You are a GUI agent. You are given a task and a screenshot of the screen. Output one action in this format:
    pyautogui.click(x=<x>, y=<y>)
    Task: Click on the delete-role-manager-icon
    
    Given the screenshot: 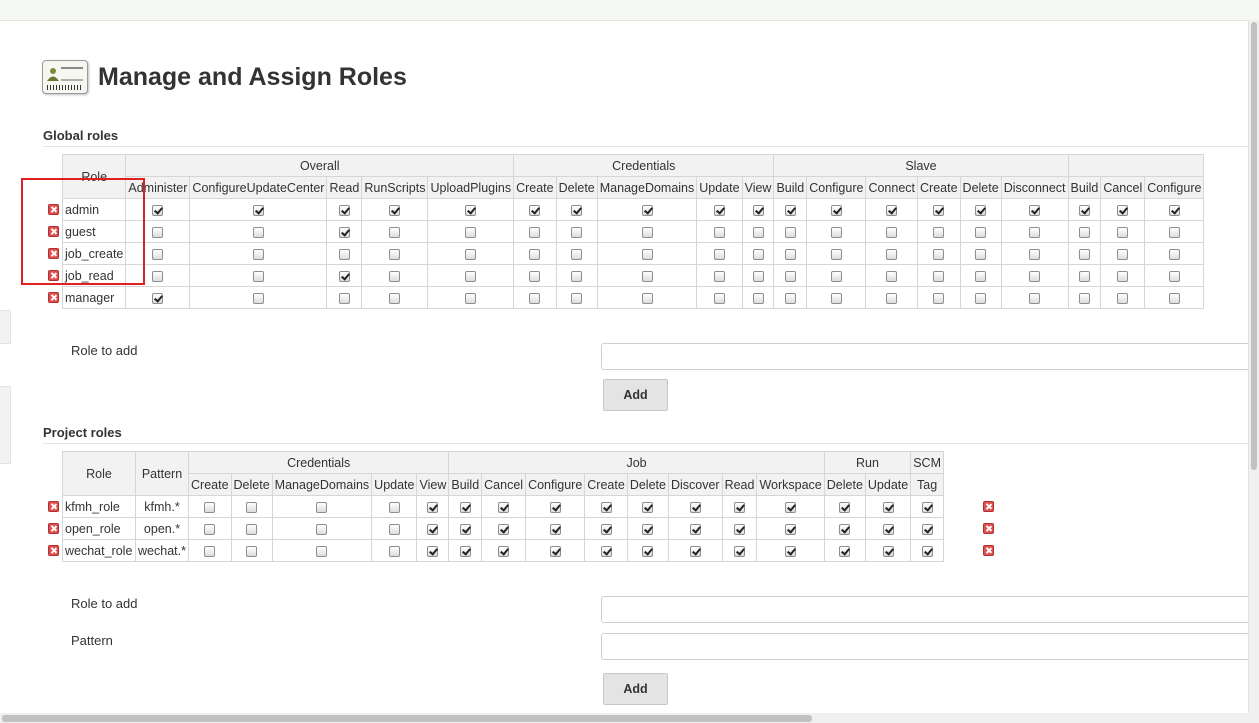 What is the action you would take?
    pyautogui.click(x=53, y=297)
    